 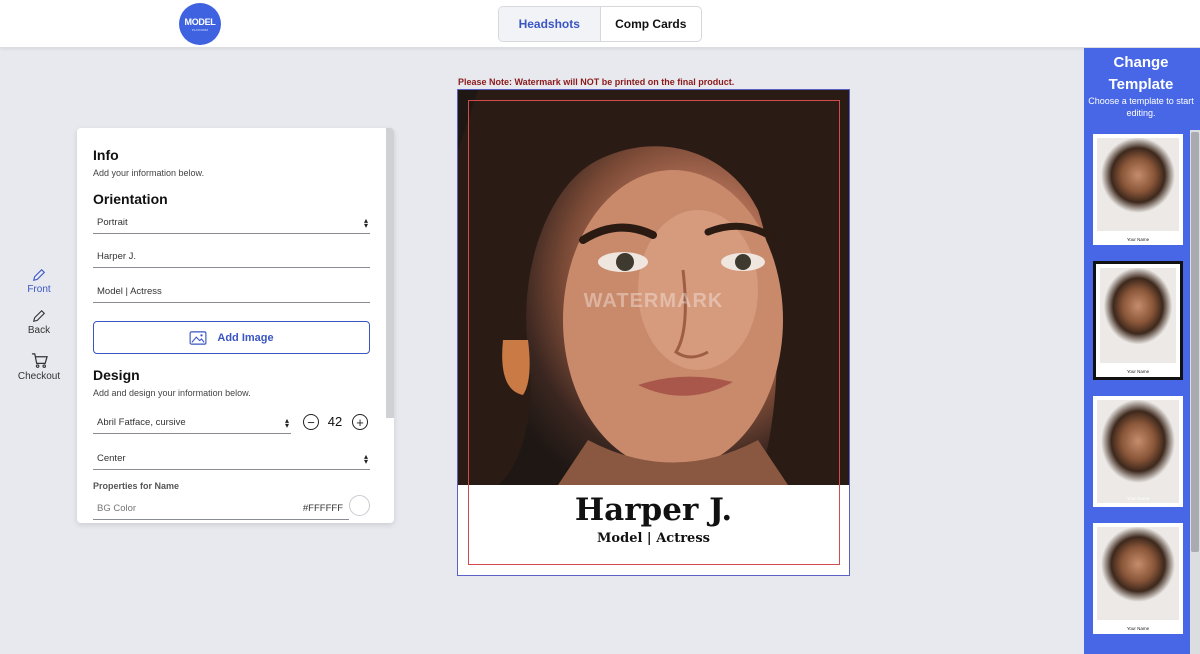 I want to click on logo: MODEL PLATFORM, so click(x=200, y=24).